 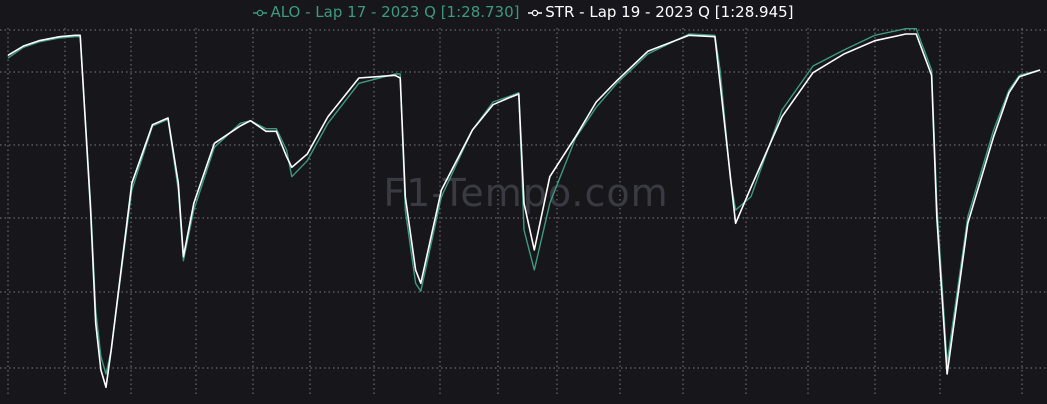 I want to click on legend-item-str: STR - Lap 19 - 2023 Q [1:28.945], so click(x=661, y=12).